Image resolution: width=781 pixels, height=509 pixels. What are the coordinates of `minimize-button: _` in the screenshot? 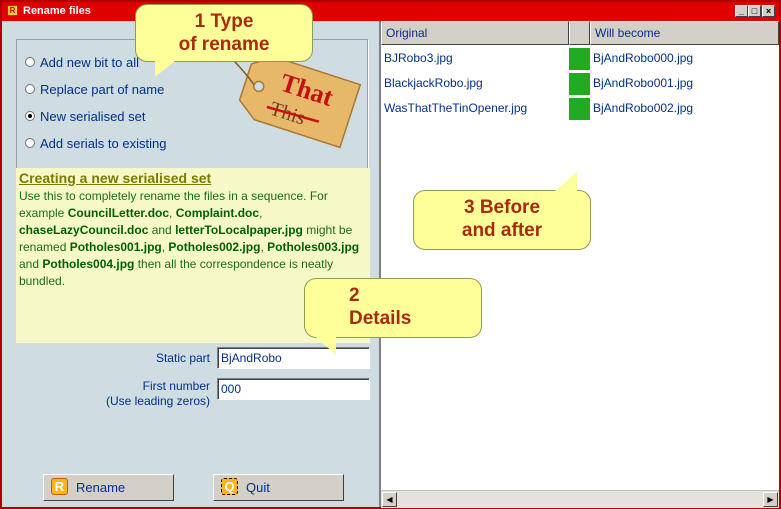 It's located at (741, 11).